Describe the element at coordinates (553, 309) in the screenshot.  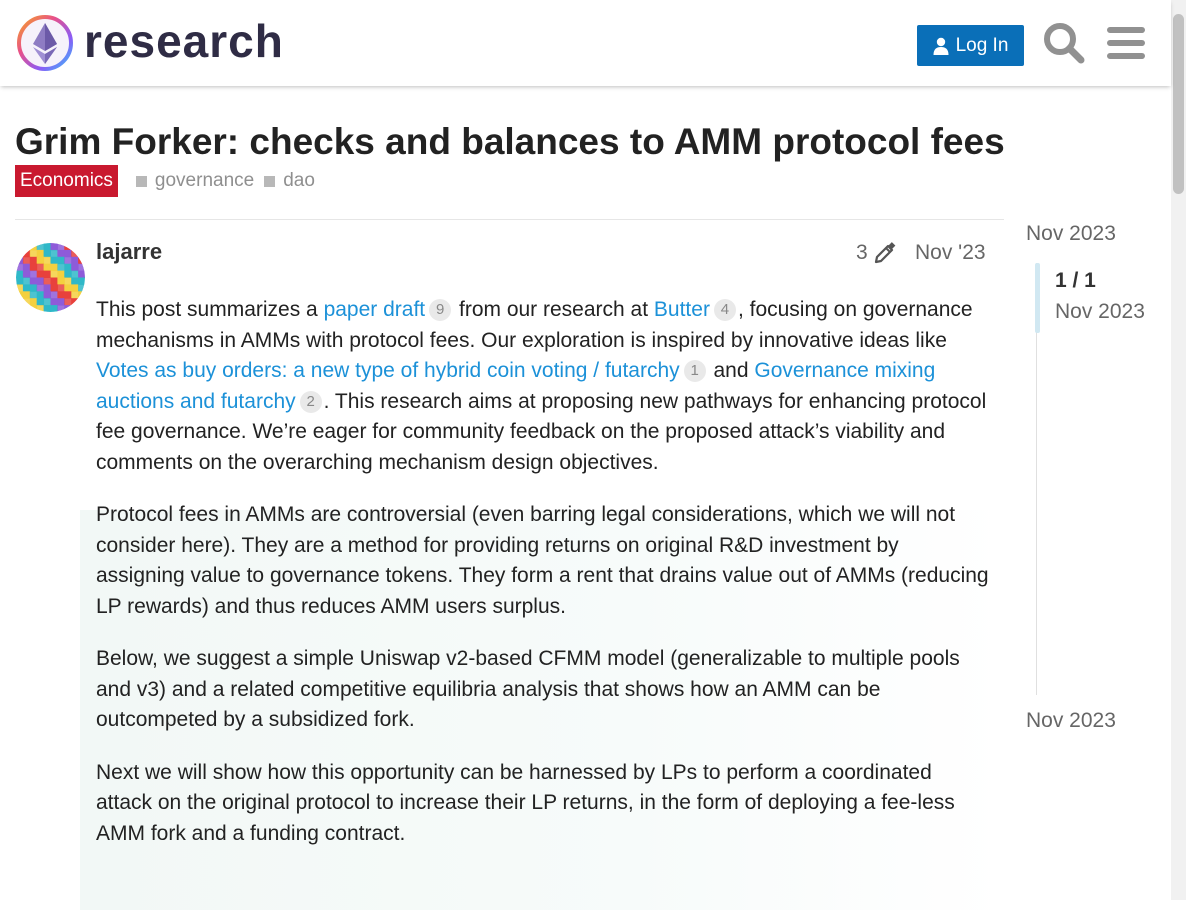
I see `paragraph-text: from our research at` at that location.